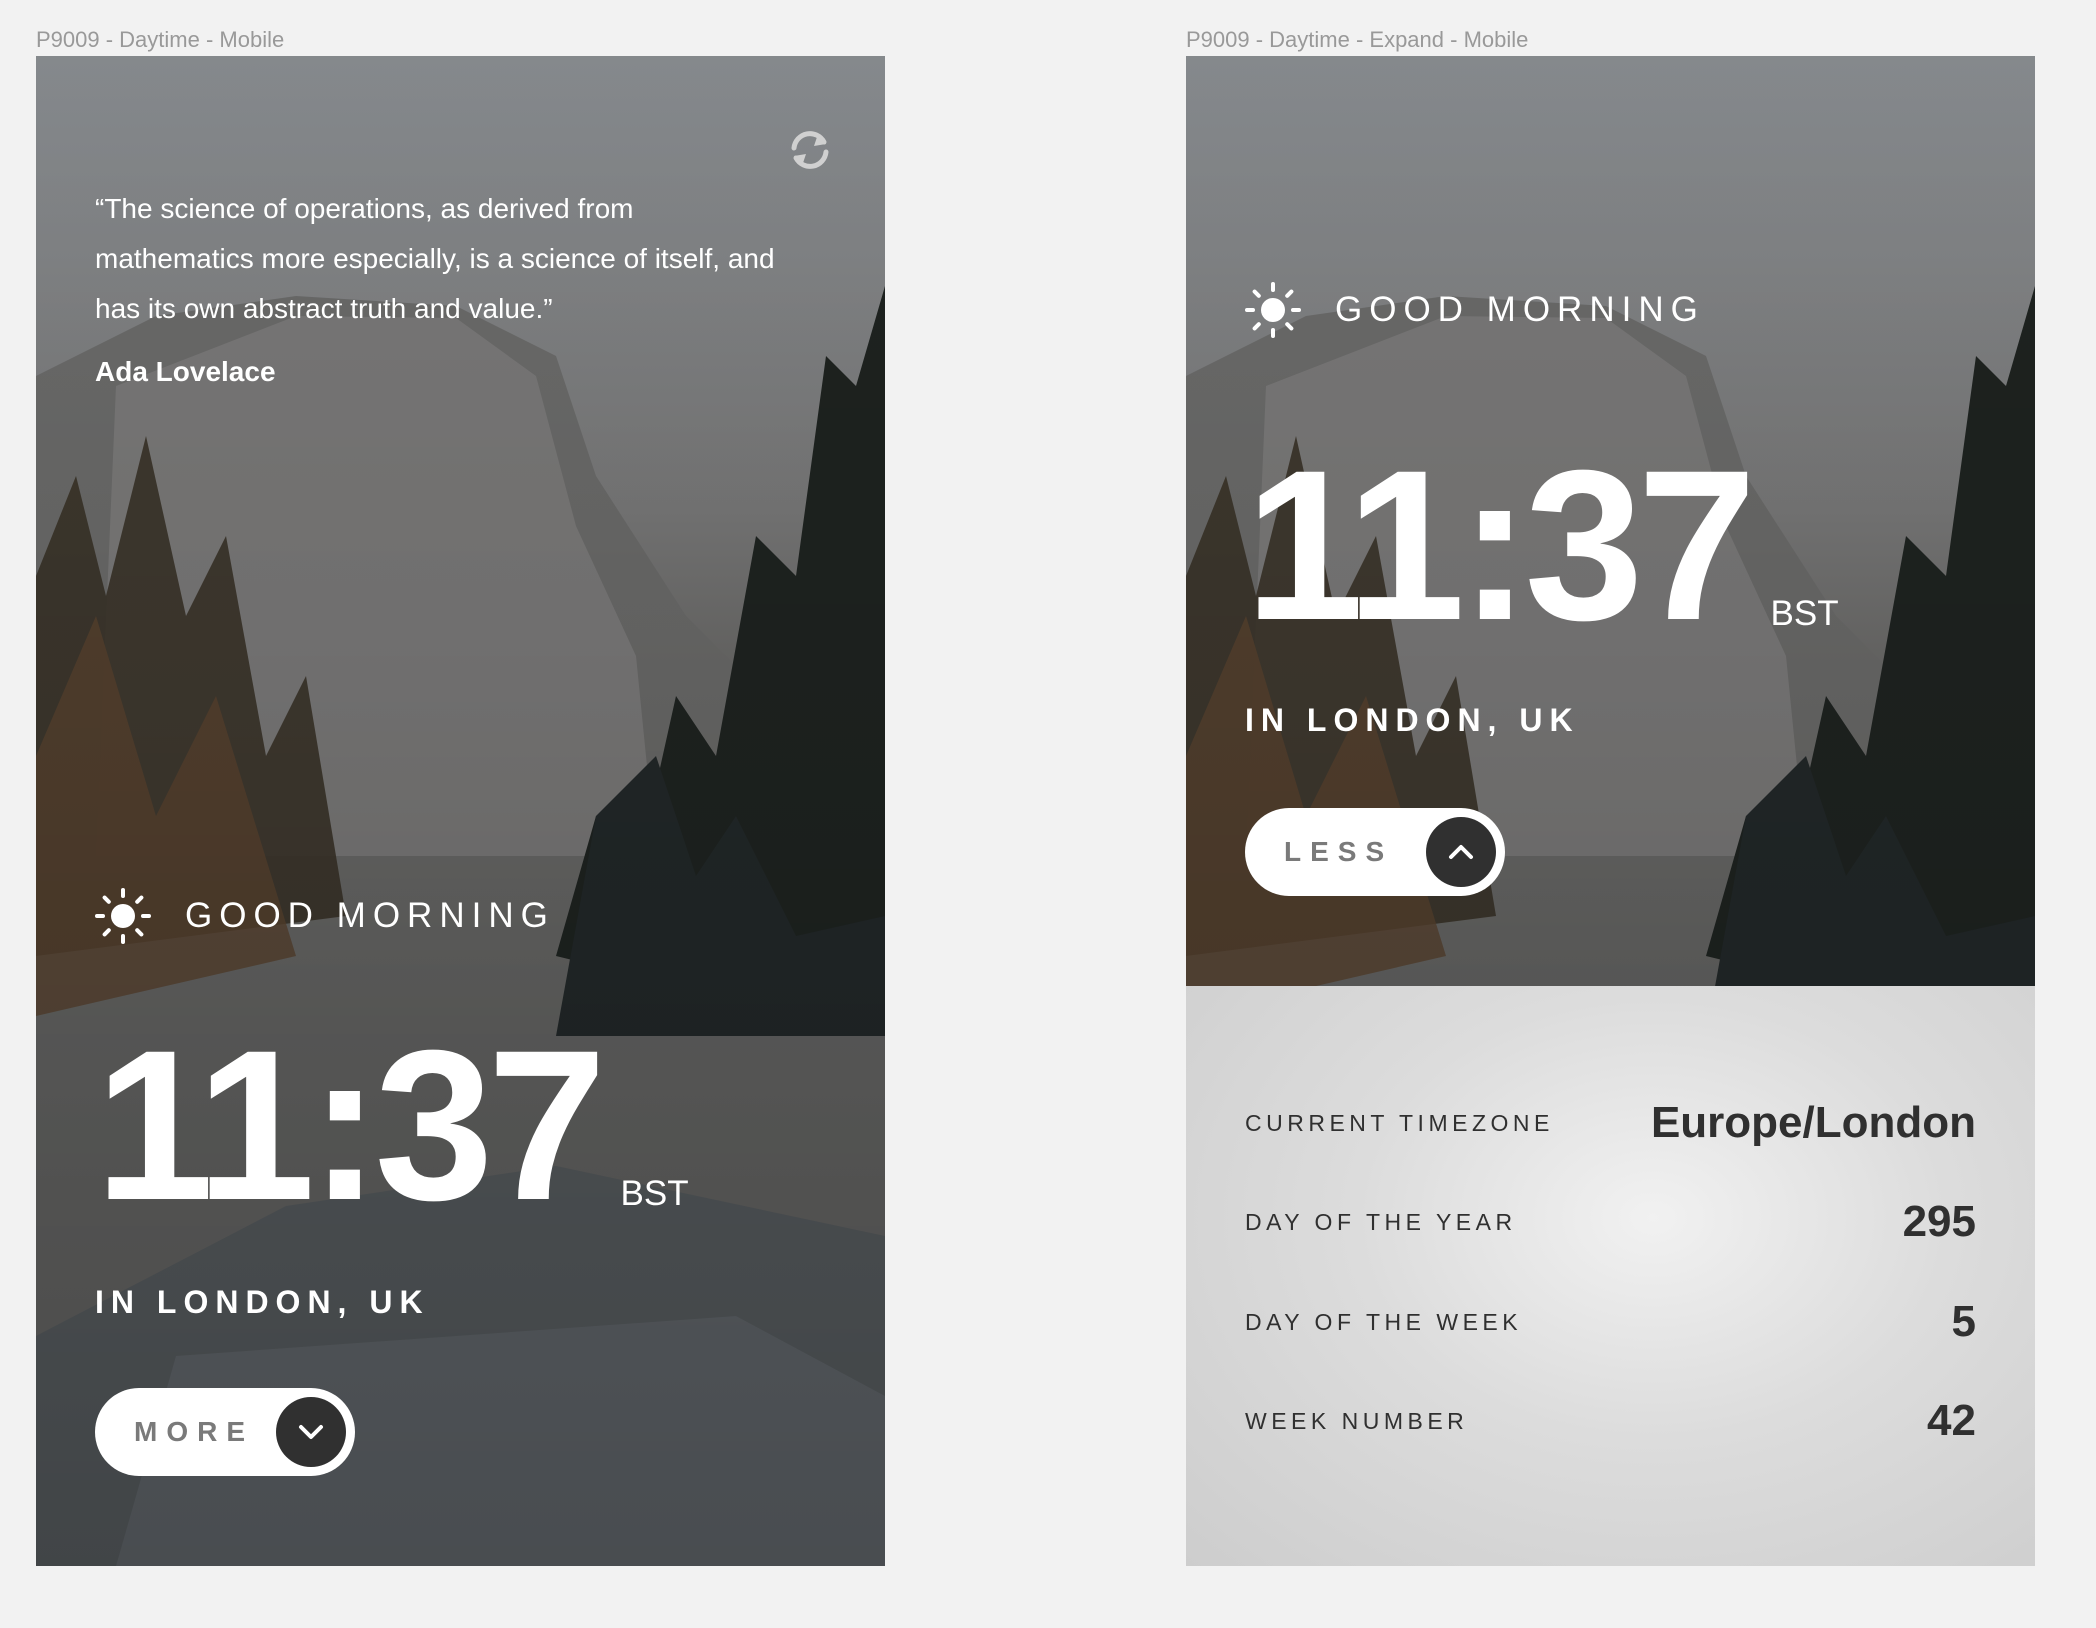 This screenshot has height=1628, width=2096. Describe the element at coordinates (1357, 39) in the screenshot. I see `frame-label-daytime-expand: P9009 - Daytime - Expand - Mobile` at that location.